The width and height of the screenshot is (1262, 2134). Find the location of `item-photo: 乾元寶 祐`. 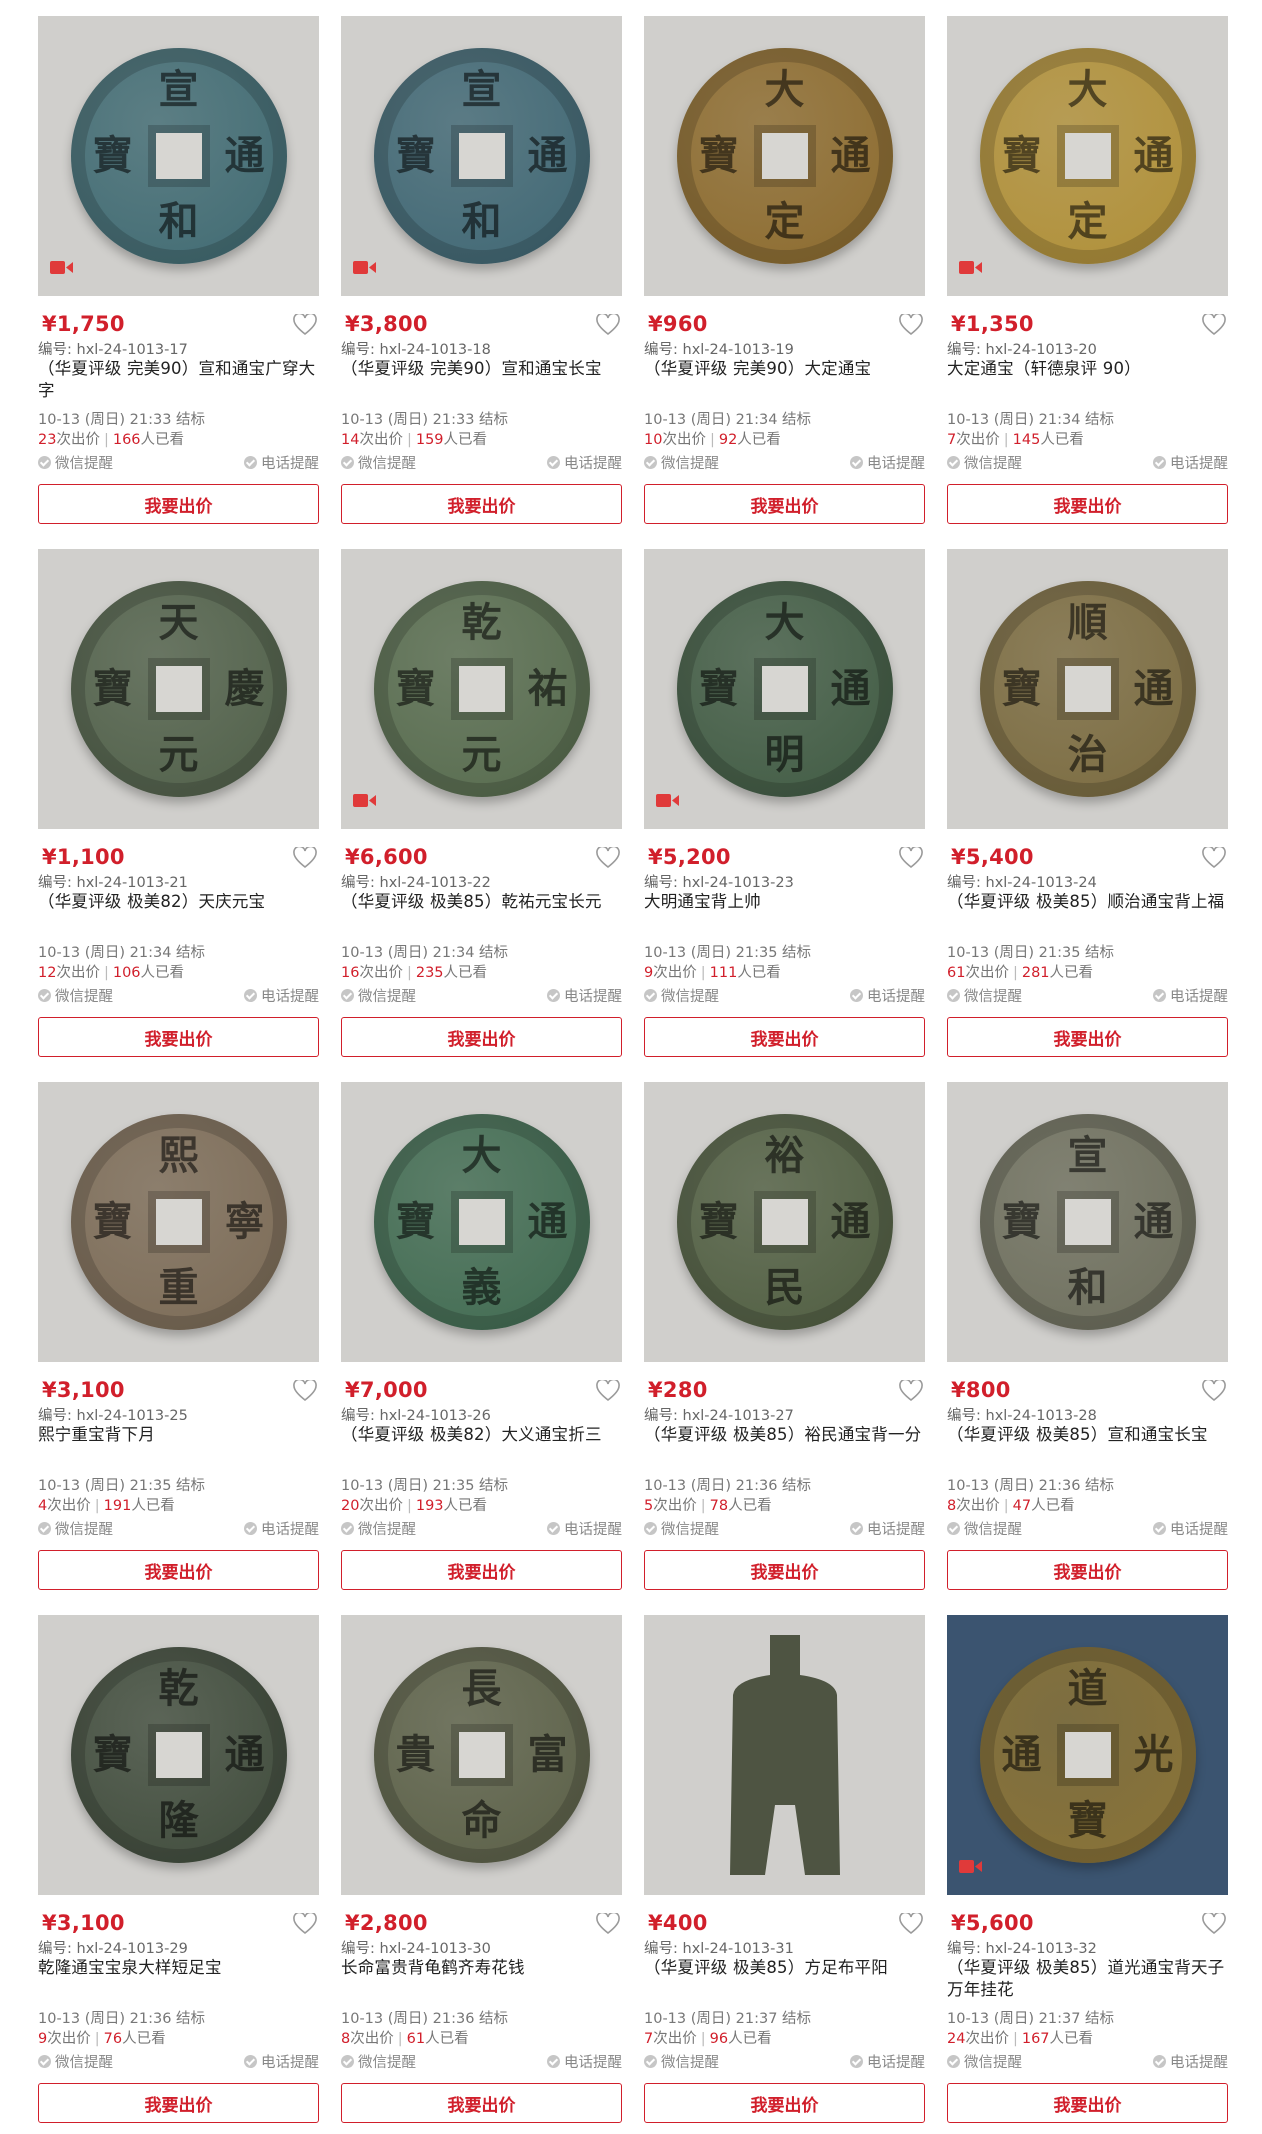

item-photo: 乾元寶 祐 is located at coordinates (481, 689).